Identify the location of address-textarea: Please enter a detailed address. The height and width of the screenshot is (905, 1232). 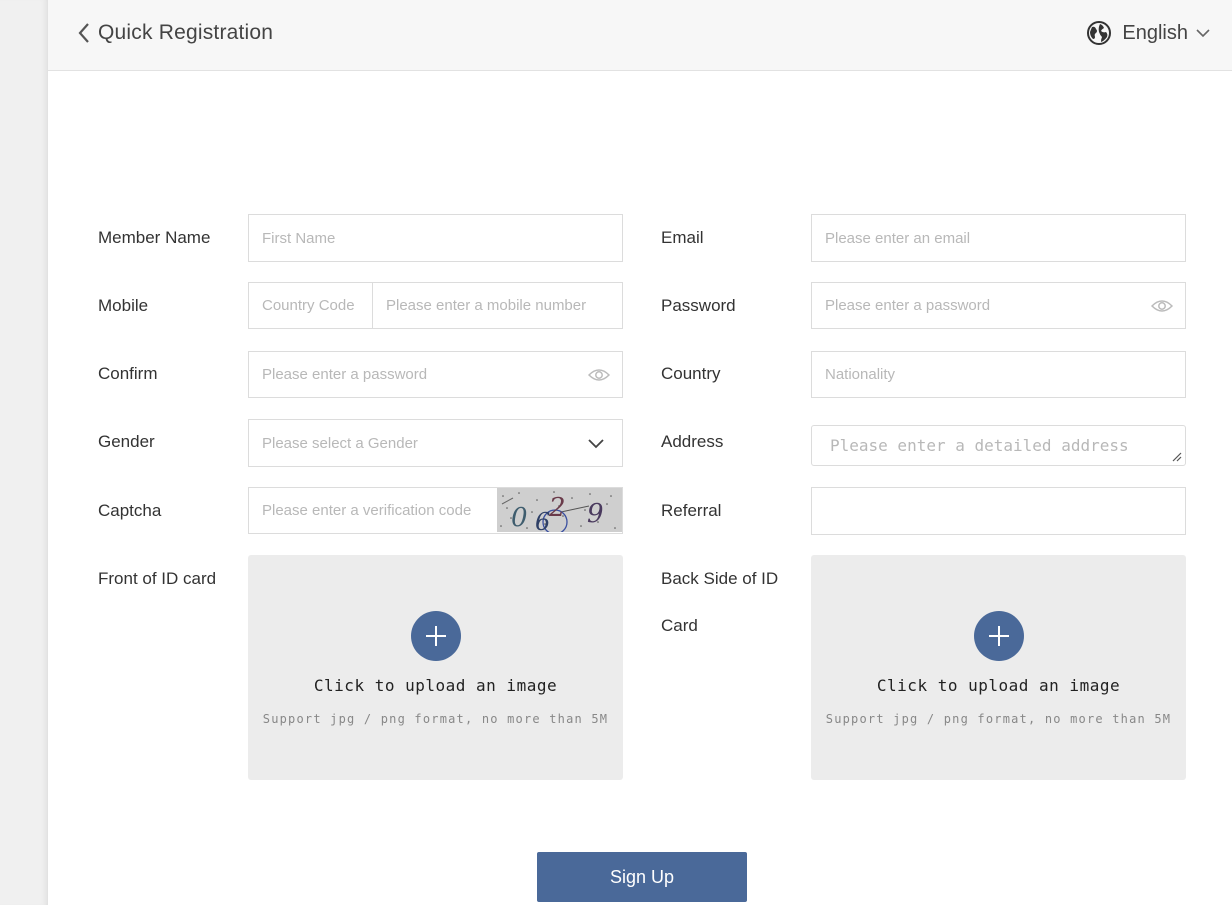
(998, 445).